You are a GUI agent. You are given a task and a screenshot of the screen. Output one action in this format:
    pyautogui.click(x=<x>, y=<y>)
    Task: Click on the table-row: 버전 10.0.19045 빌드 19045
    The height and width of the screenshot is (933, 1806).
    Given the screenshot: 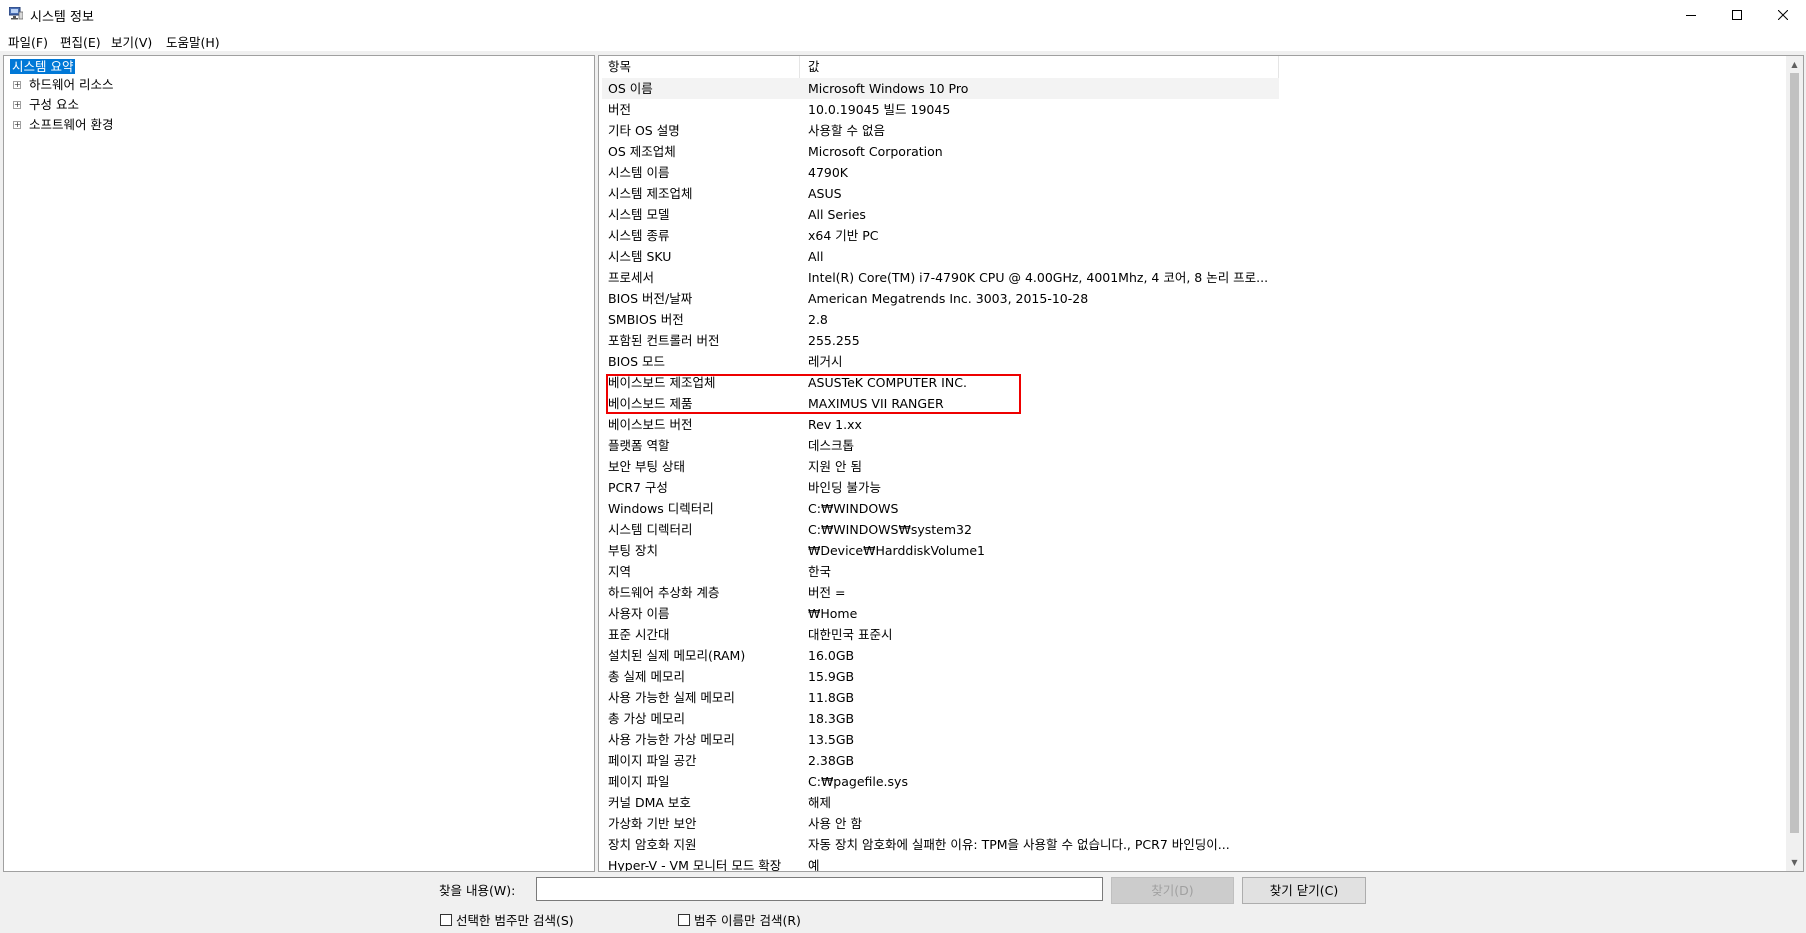 What is the action you would take?
    pyautogui.click(x=1191, y=109)
    